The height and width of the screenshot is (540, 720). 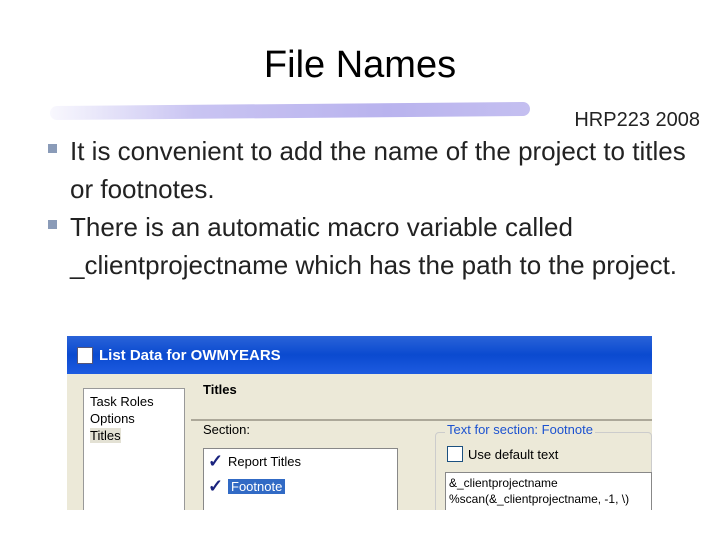 What do you see at coordinates (85, 355) in the screenshot?
I see `table-icon` at bounding box center [85, 355].